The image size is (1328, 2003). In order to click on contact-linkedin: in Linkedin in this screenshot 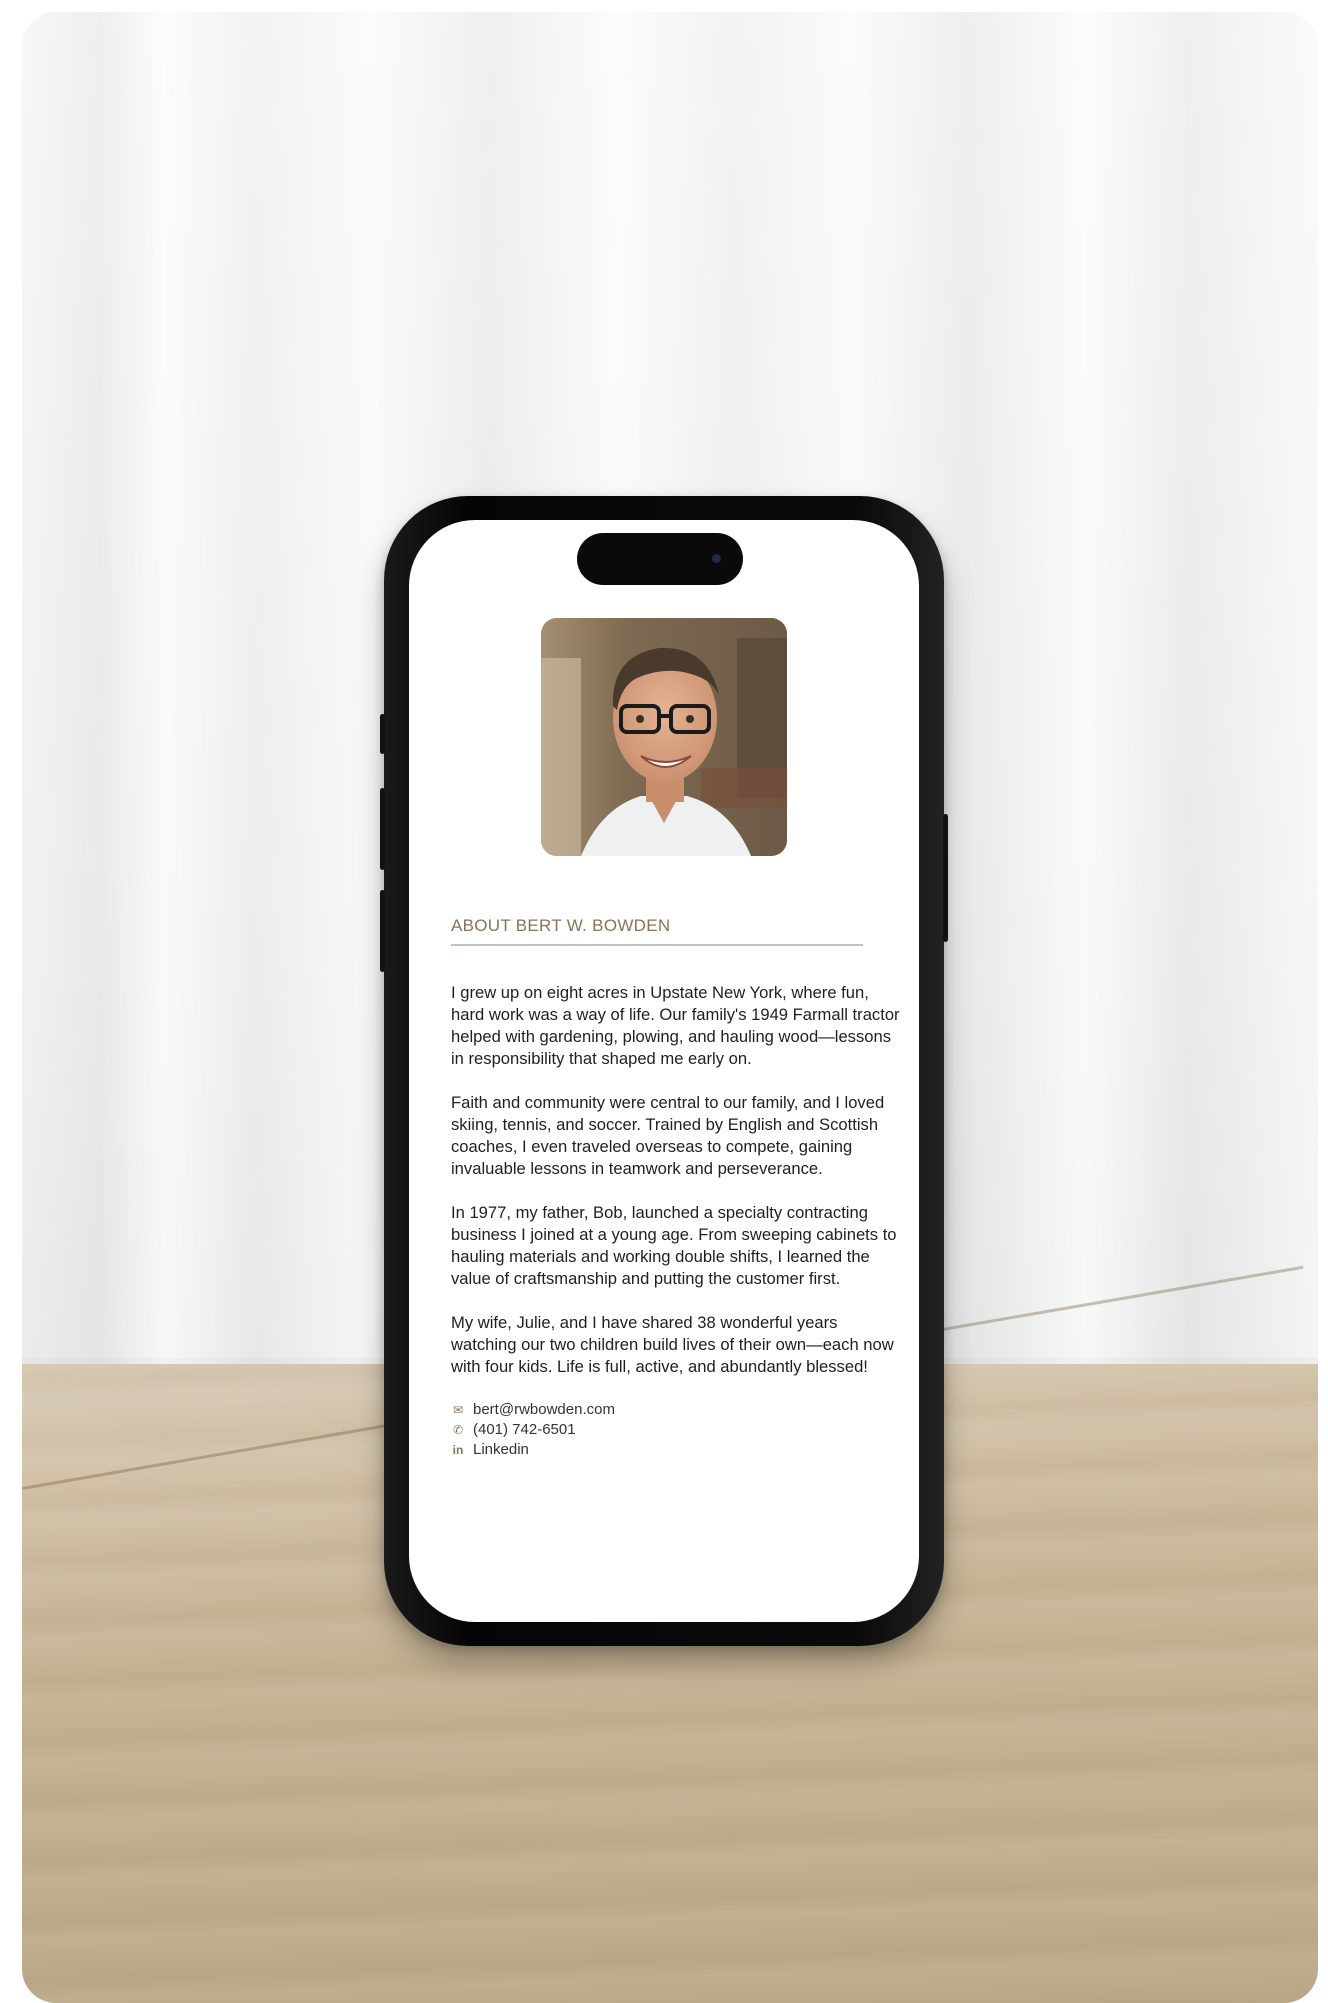, I will do `click(678, 1450)`.